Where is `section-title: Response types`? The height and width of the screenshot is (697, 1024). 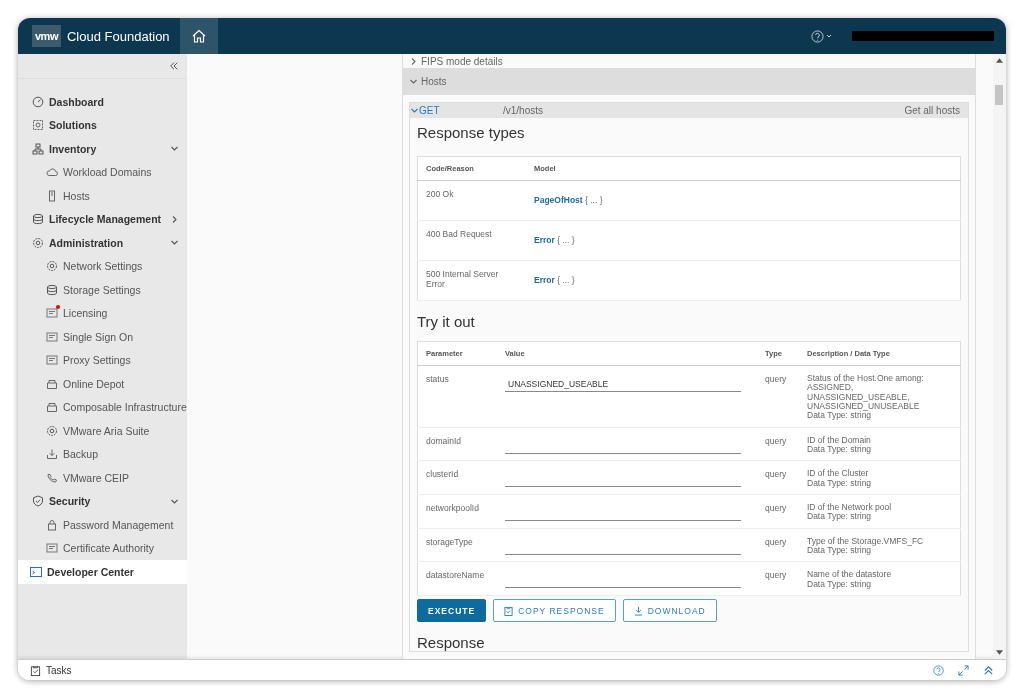 section-title: Response types is located at coordinates (471, 132).